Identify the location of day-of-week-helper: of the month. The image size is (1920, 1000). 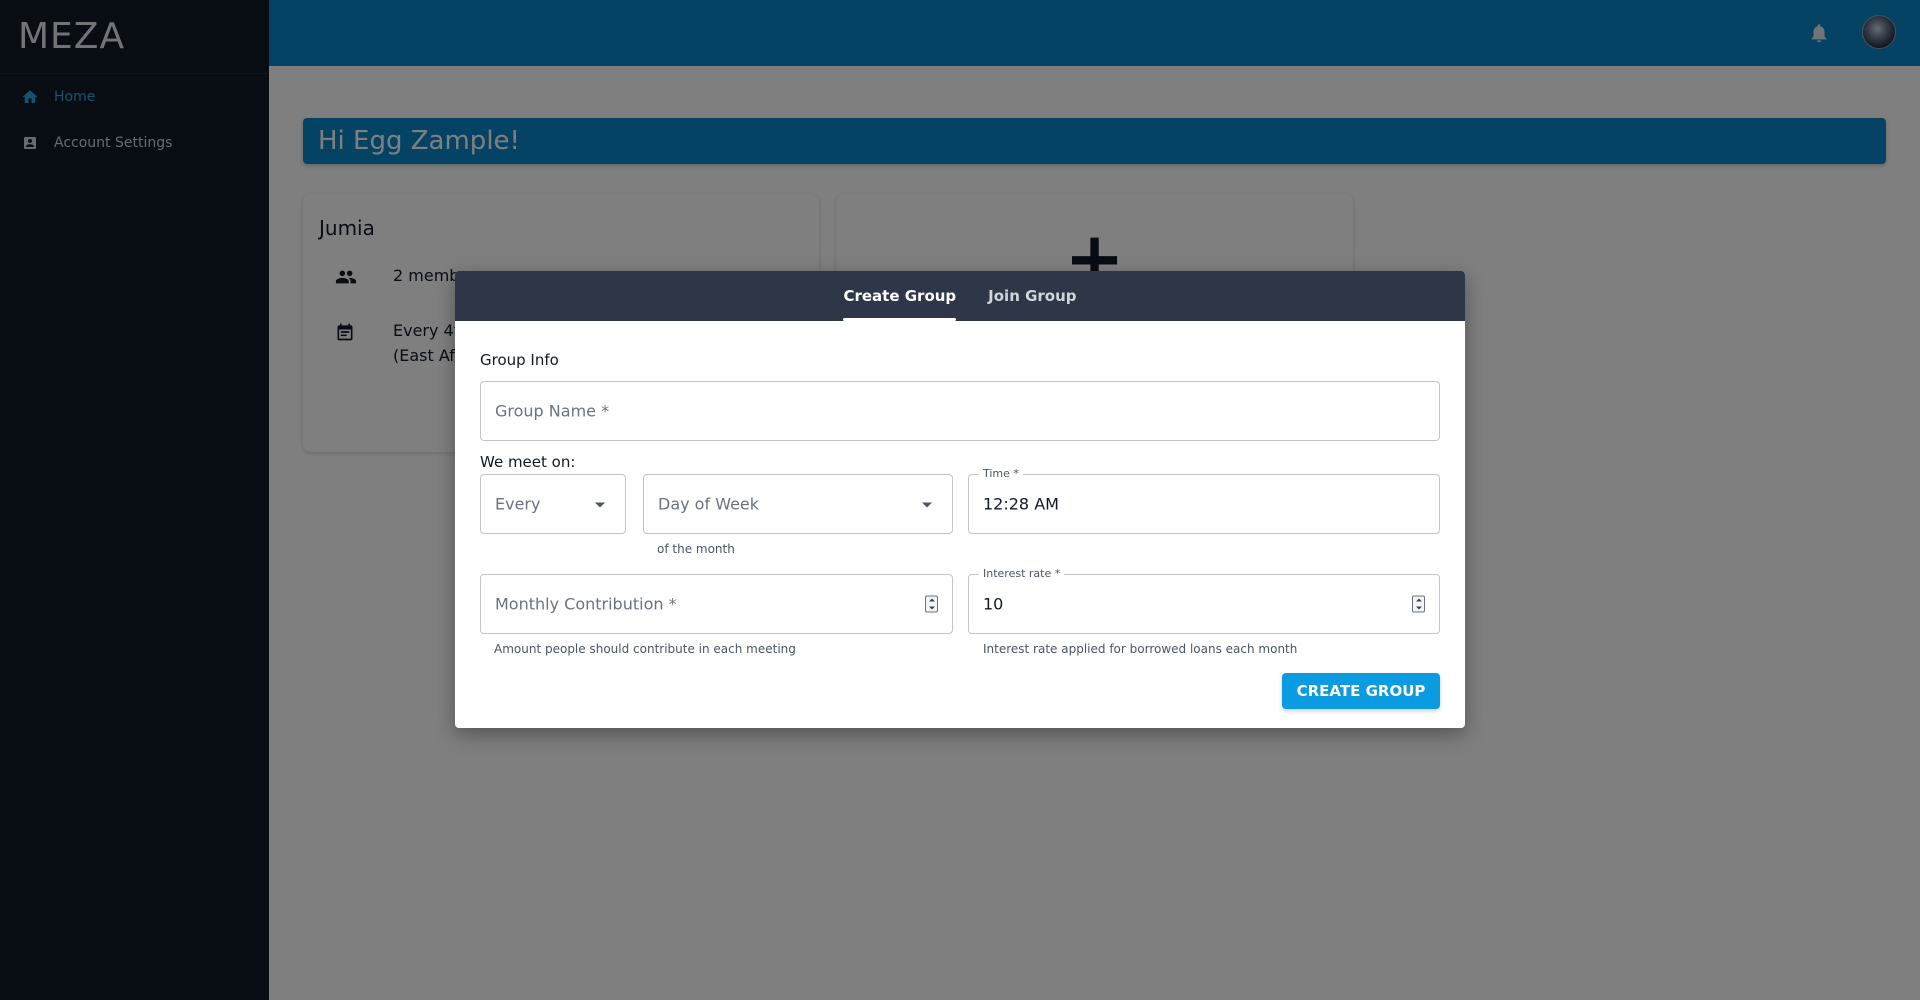
(696, 549).